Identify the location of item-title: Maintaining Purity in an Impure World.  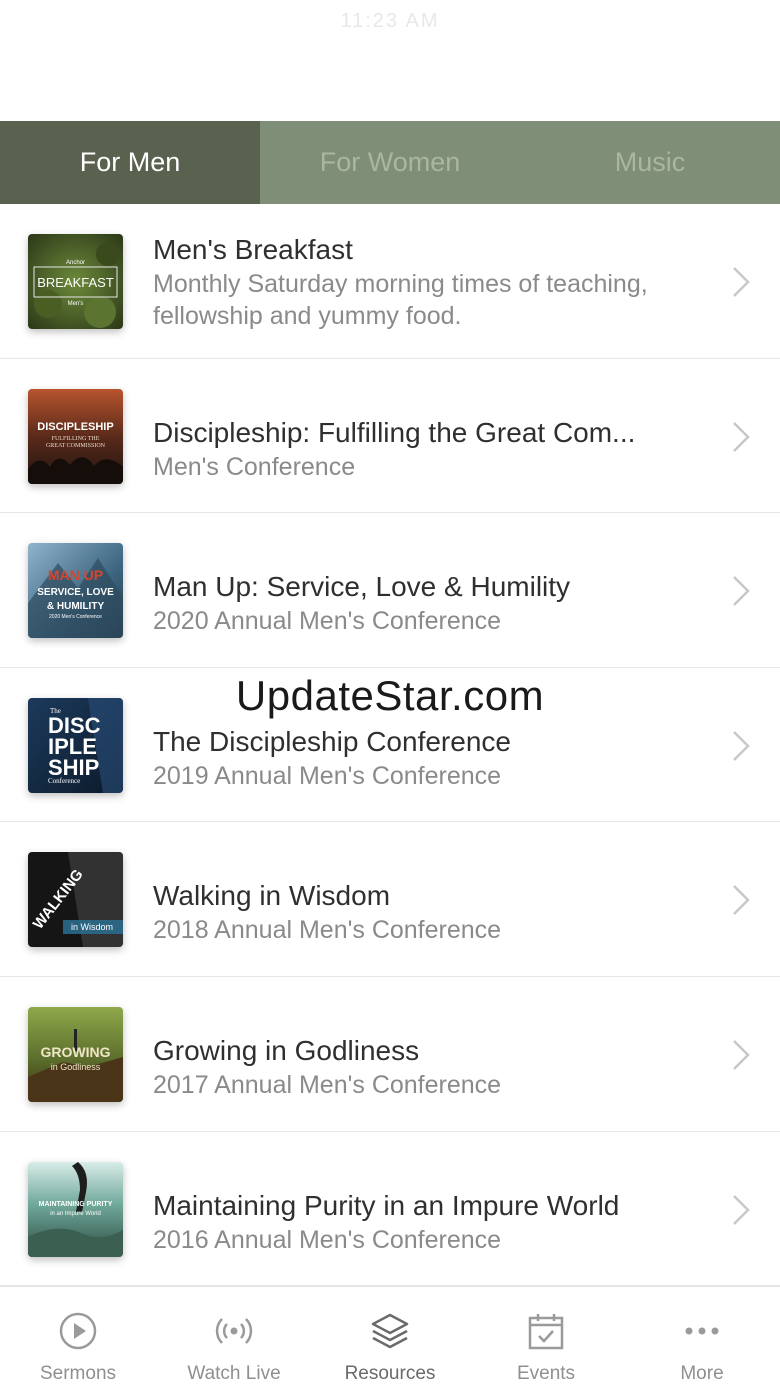
(386, 1205).